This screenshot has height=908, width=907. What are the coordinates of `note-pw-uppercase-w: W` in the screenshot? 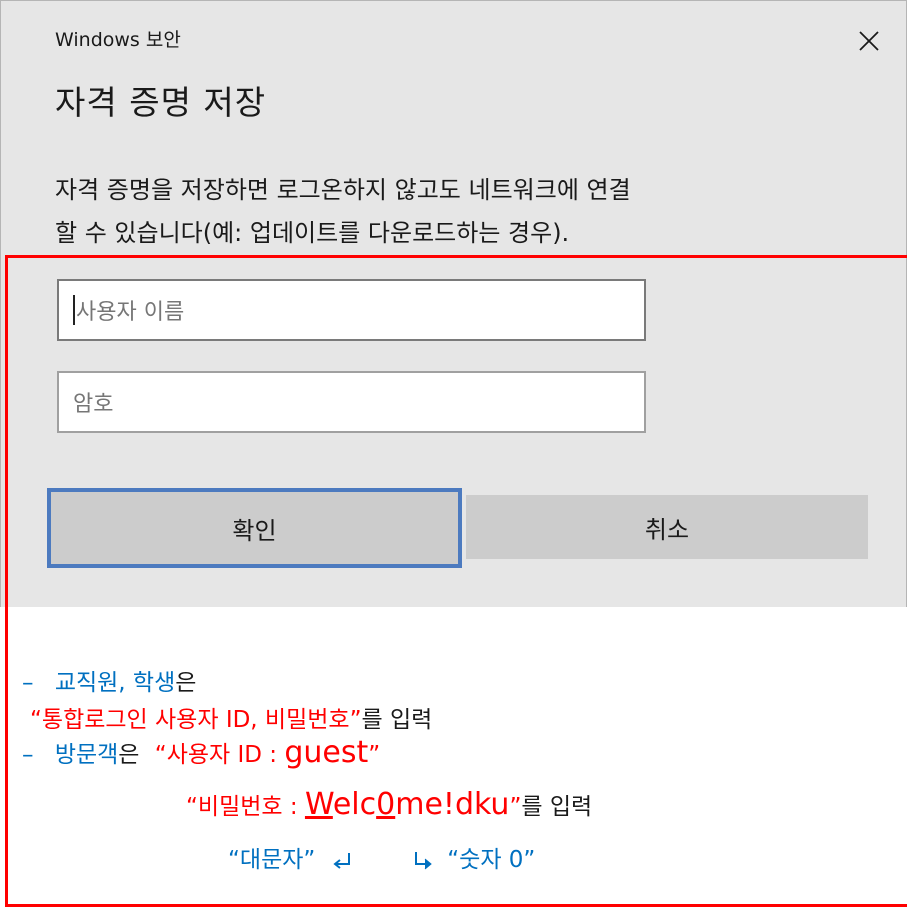 It's located at (318, 804).